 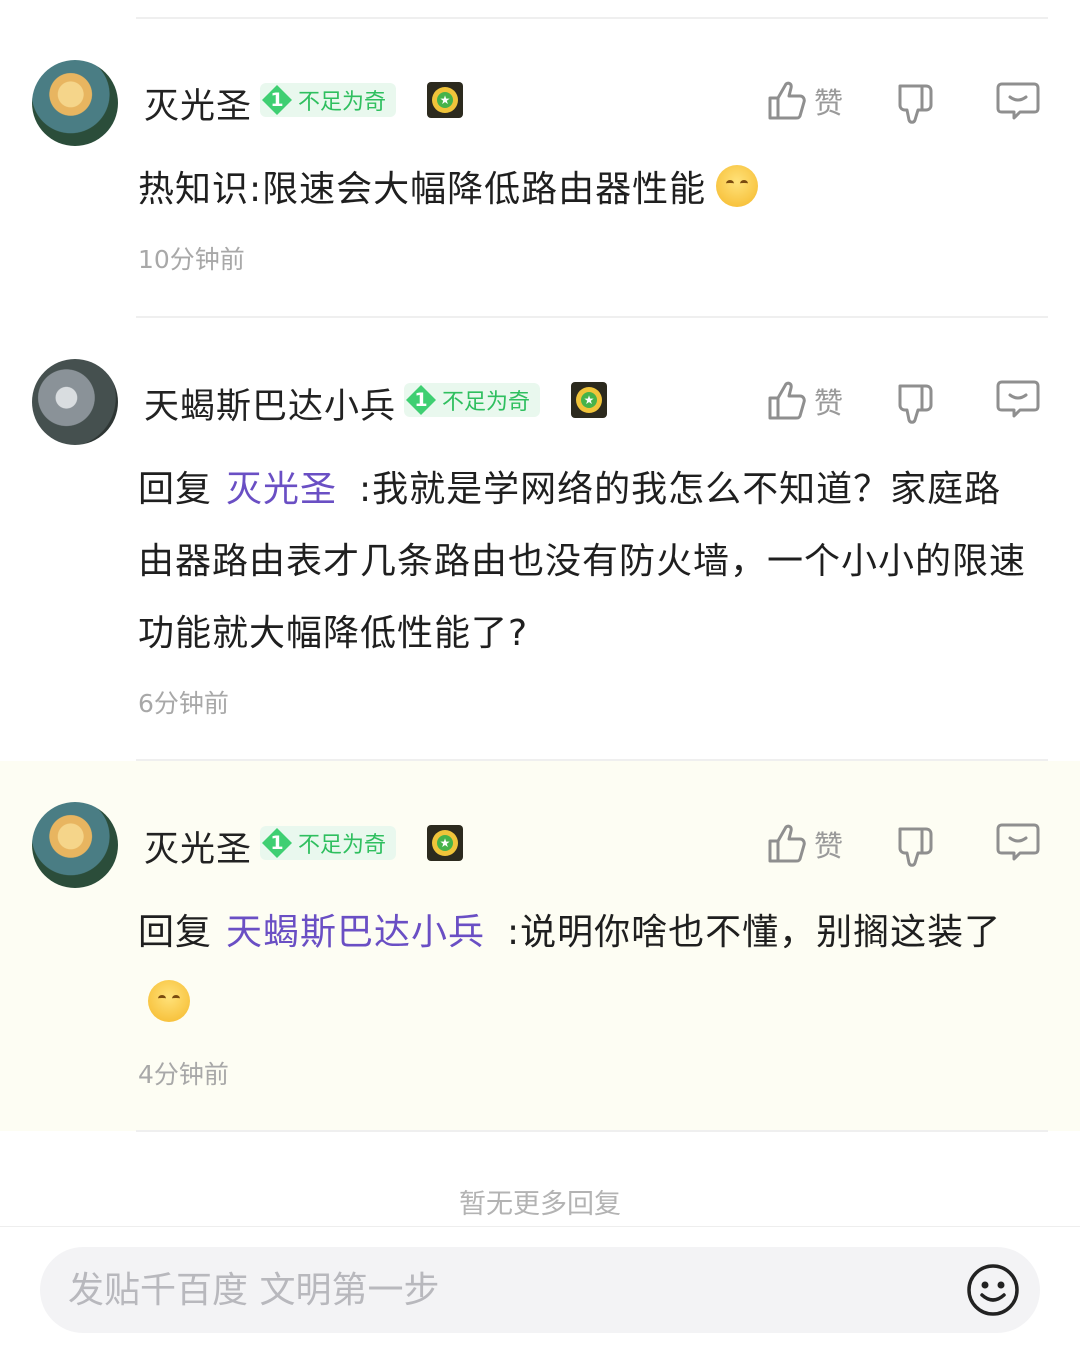 I want to click on timestamp: 10分钟前, so click(x=191, y=259).